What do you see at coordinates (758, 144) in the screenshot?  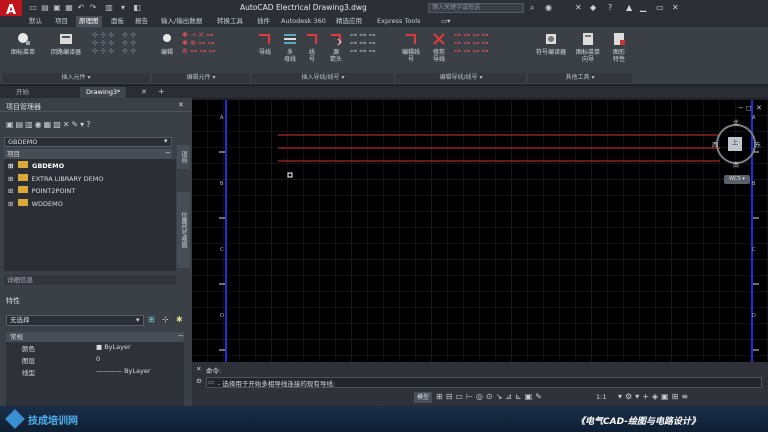 I see `viewcube-east: 东` at bounding box center [758, 144].